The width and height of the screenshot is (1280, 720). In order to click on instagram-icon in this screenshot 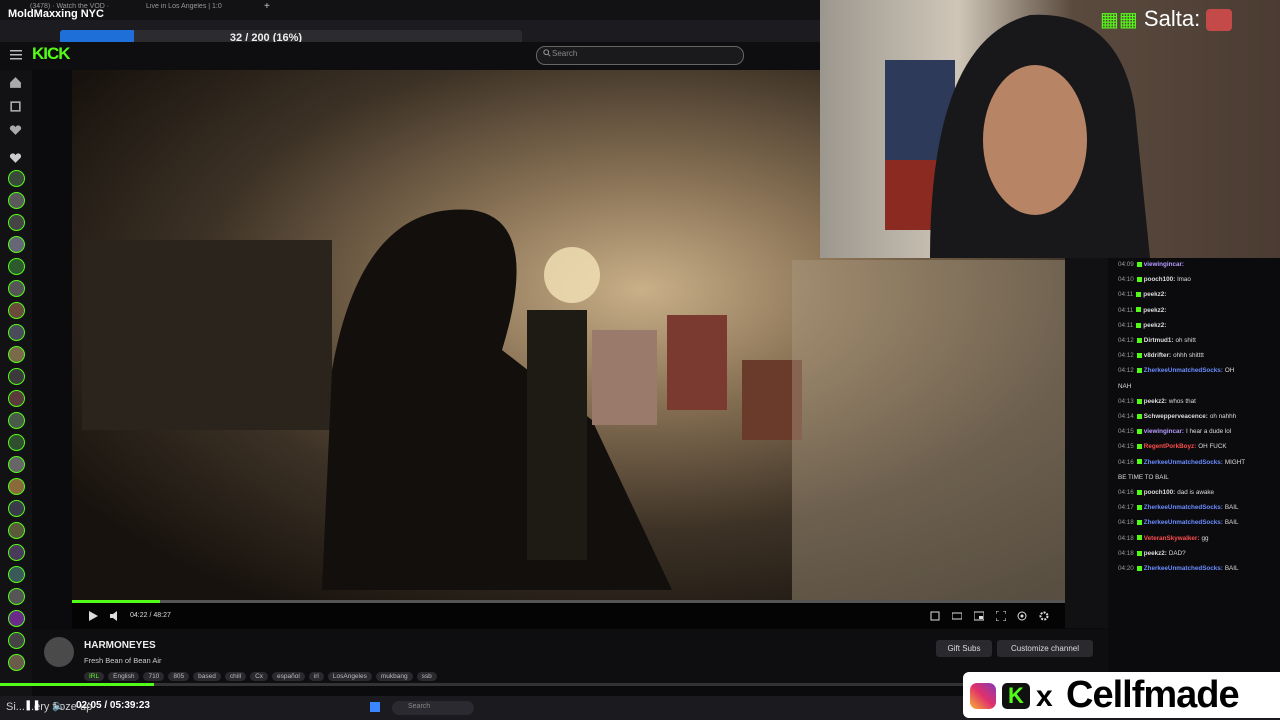, I will do `click(983, 696)`.